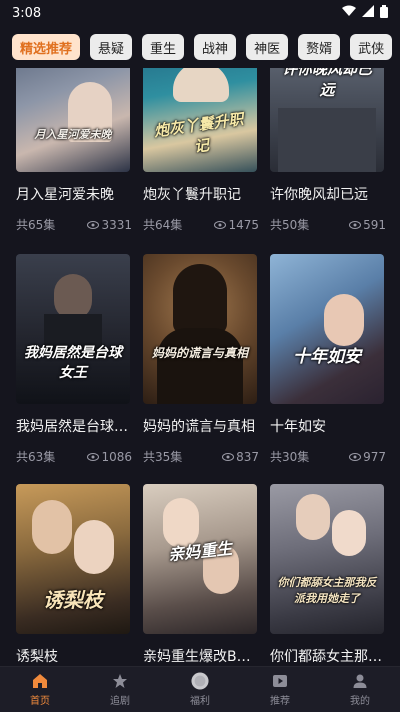 Image resolution: width=400 pixels, height=712 pixels. What do you see at coordinates (73, 329) in the screenshot?
I see `drama-poster: 我妈居然是台球女王` at bounding box center [73, 329].